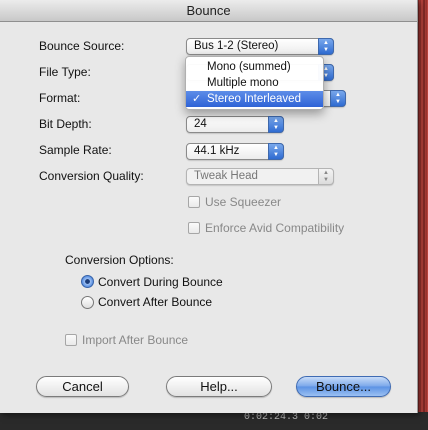 The width and height of the screenshot is (428, 430). Describe the element at coordinates (194, 202) in the screenshot. I see `use-squeezer-checkbox` at that location.